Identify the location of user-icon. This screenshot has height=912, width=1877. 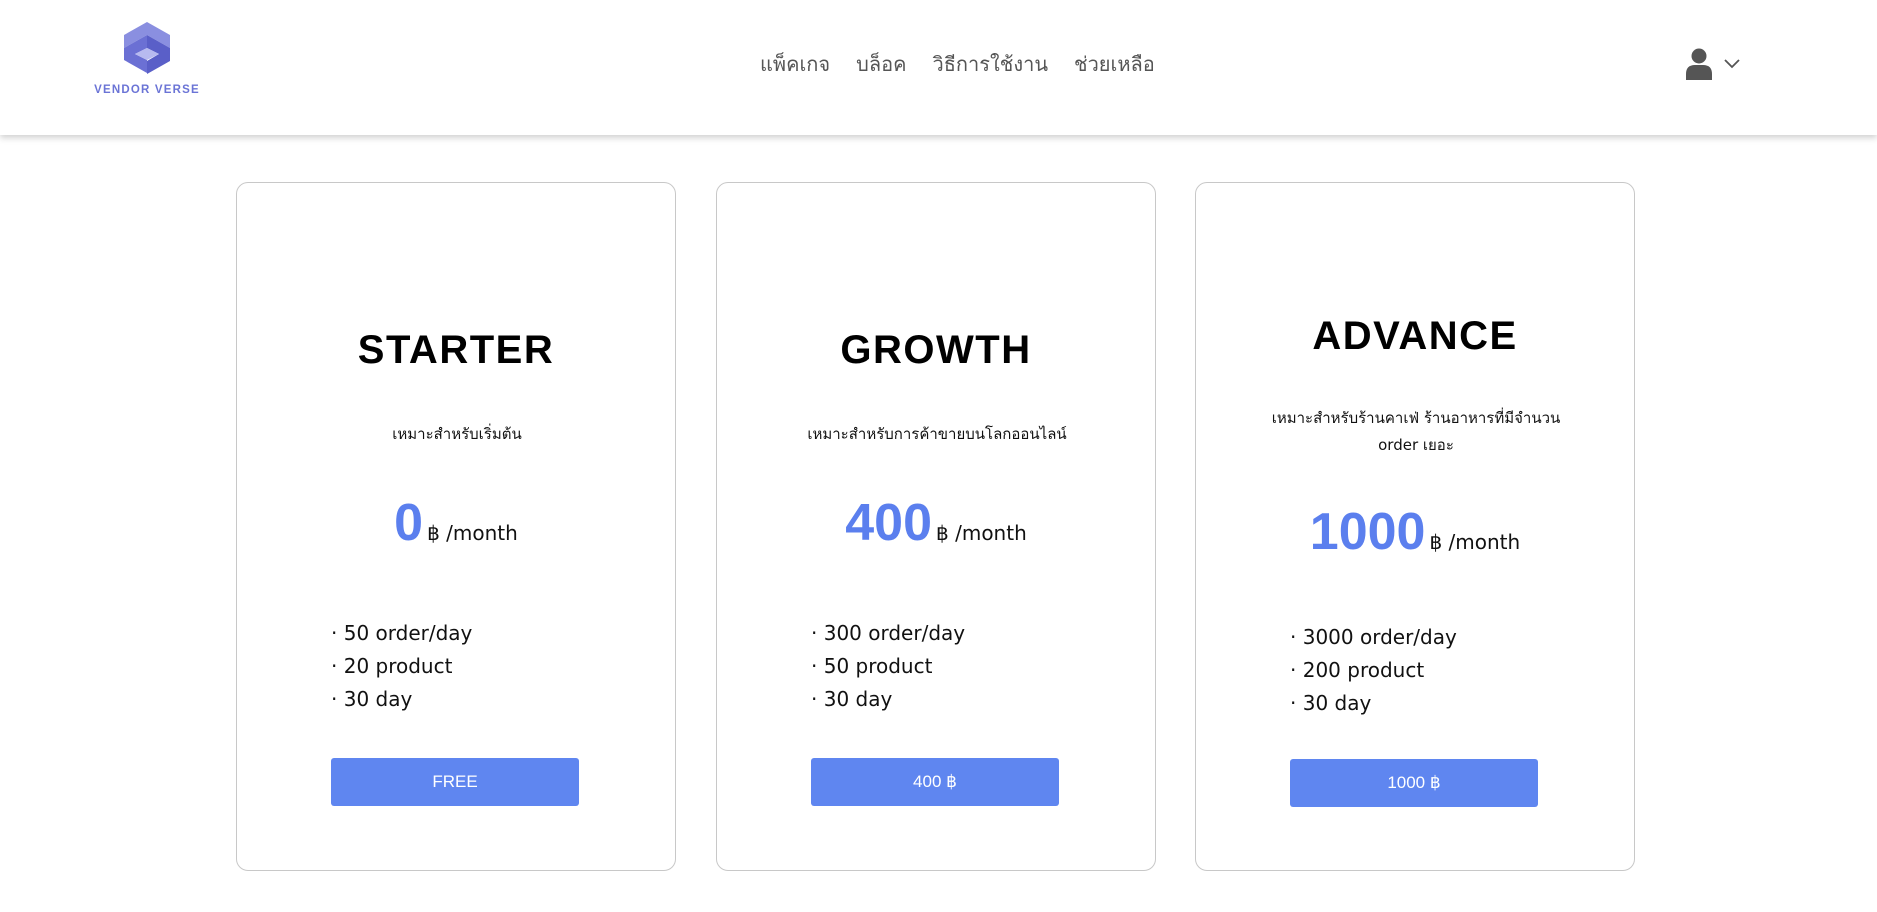
(1699, 64).